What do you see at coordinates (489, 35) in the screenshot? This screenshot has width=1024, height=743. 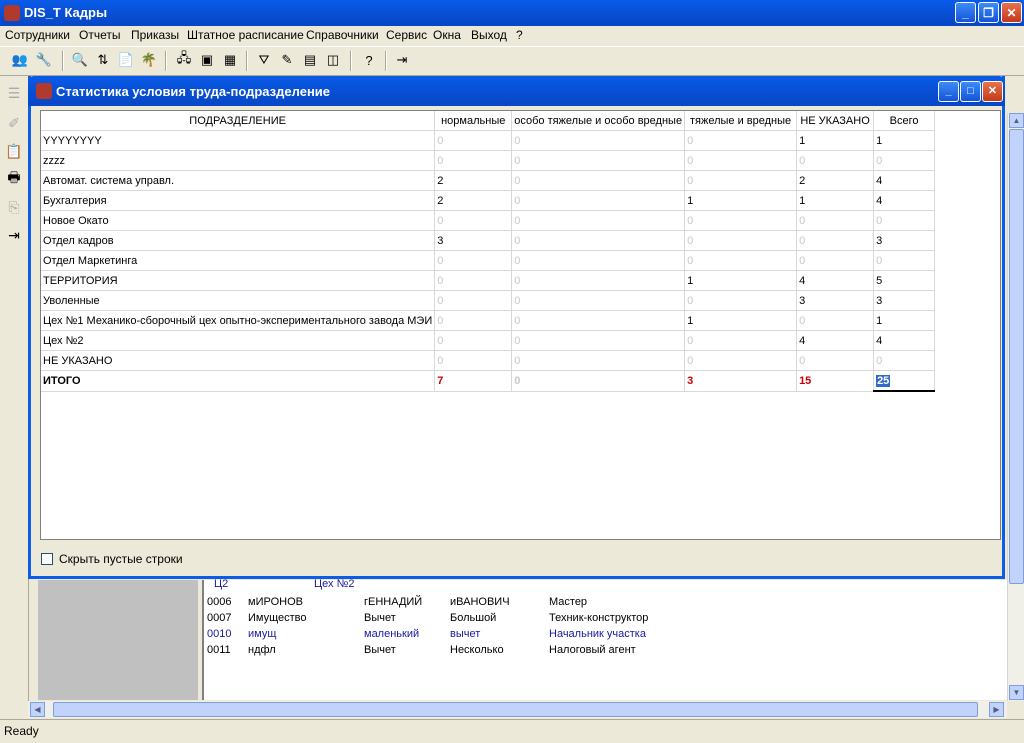 I see `menu-exit: Выход` at bounding box center [489, 35].